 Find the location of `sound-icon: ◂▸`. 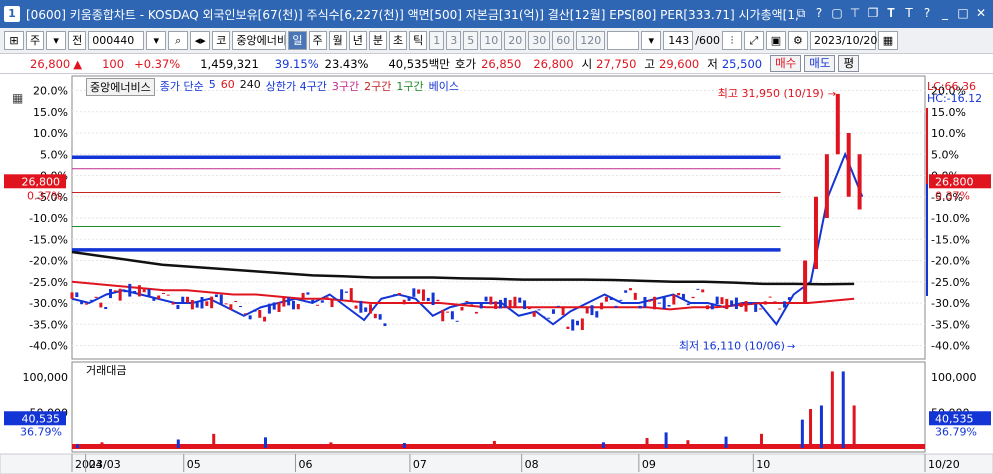

sound-icon: ◂▸ is located at coordinates (200, 40).